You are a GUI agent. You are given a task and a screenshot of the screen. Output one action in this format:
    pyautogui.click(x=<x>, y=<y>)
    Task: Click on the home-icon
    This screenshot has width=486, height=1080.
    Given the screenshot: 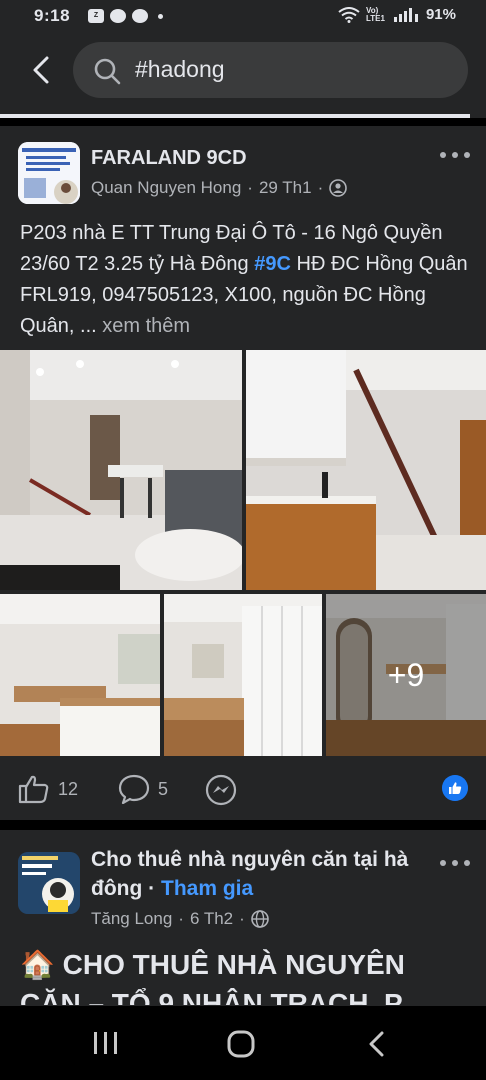 What is the action you would take?
    pyautogui.click(x=241, y=1044)
    